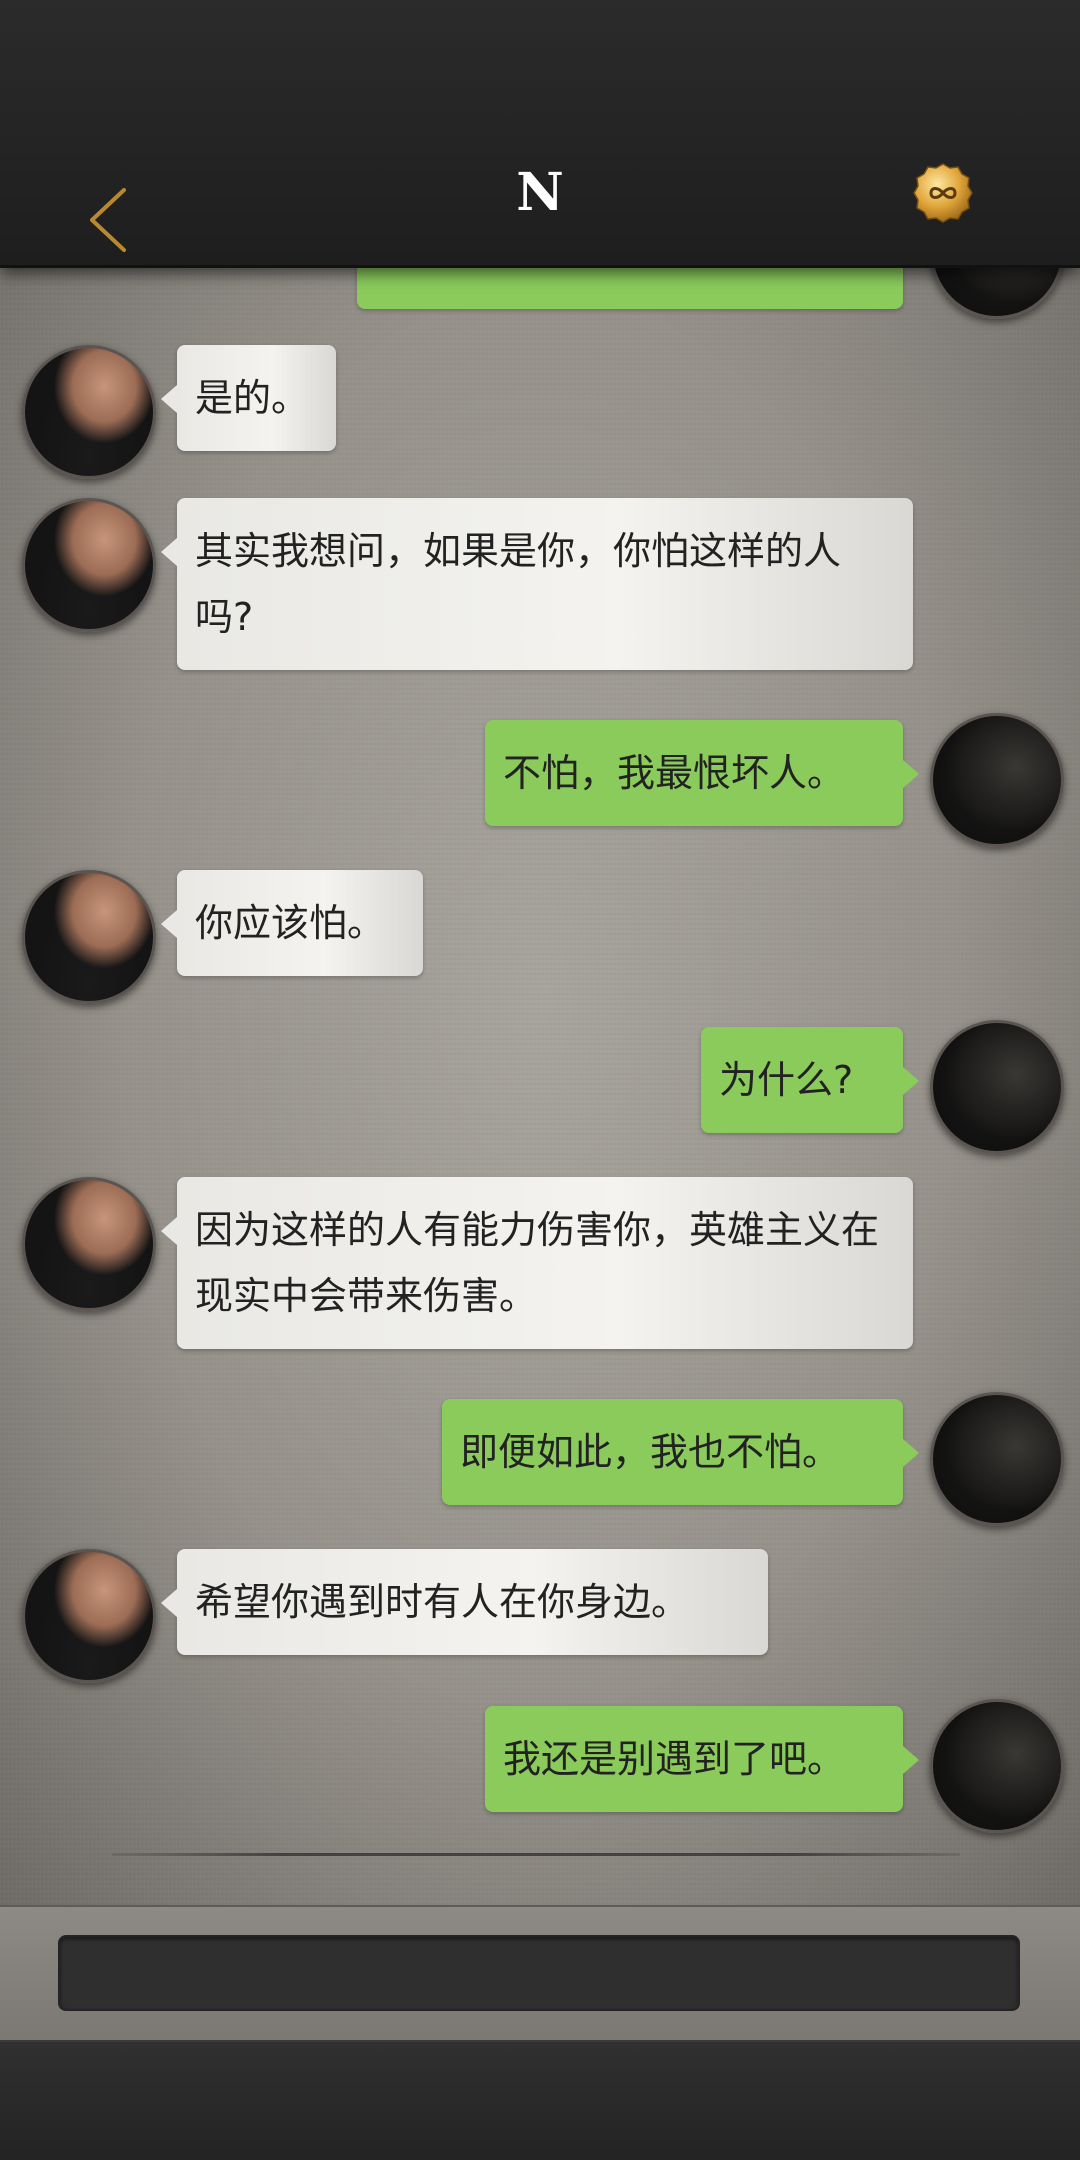  I want to click on message-input, so click(539, 1973).